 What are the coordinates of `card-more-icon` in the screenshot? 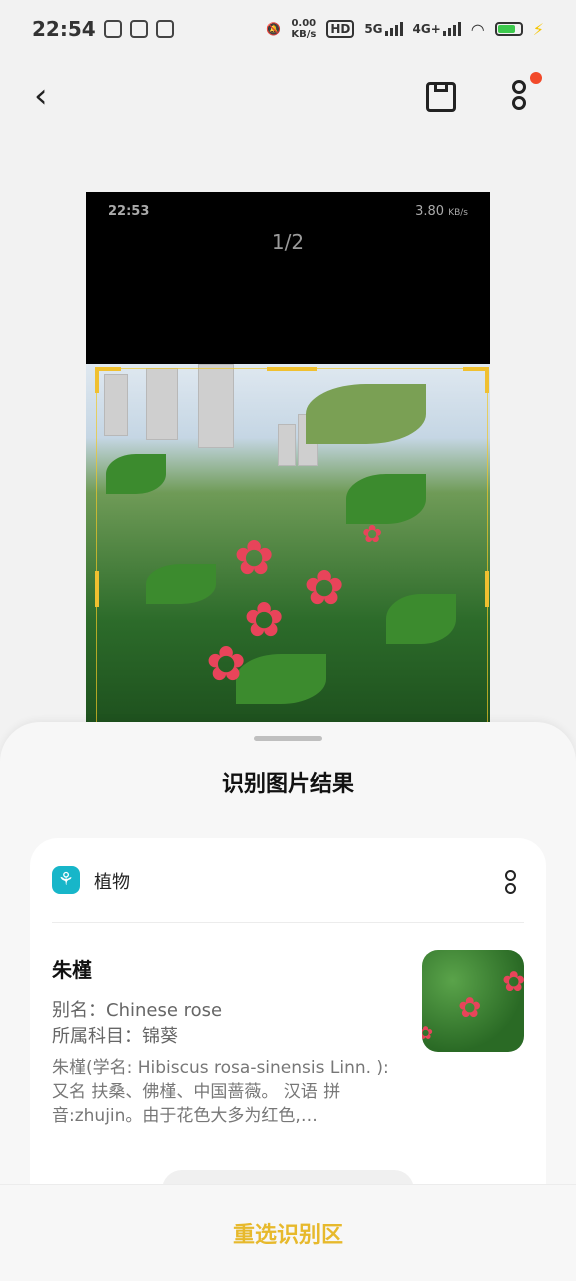 It's located at (510, 882).